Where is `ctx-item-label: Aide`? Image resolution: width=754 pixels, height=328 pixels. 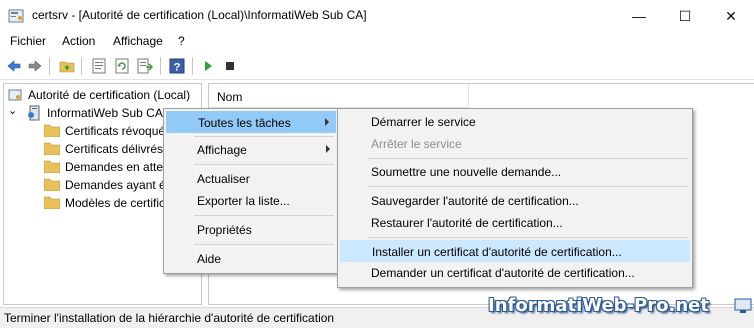 ctx-item-label: Aide is located at coordinates (209, 259).